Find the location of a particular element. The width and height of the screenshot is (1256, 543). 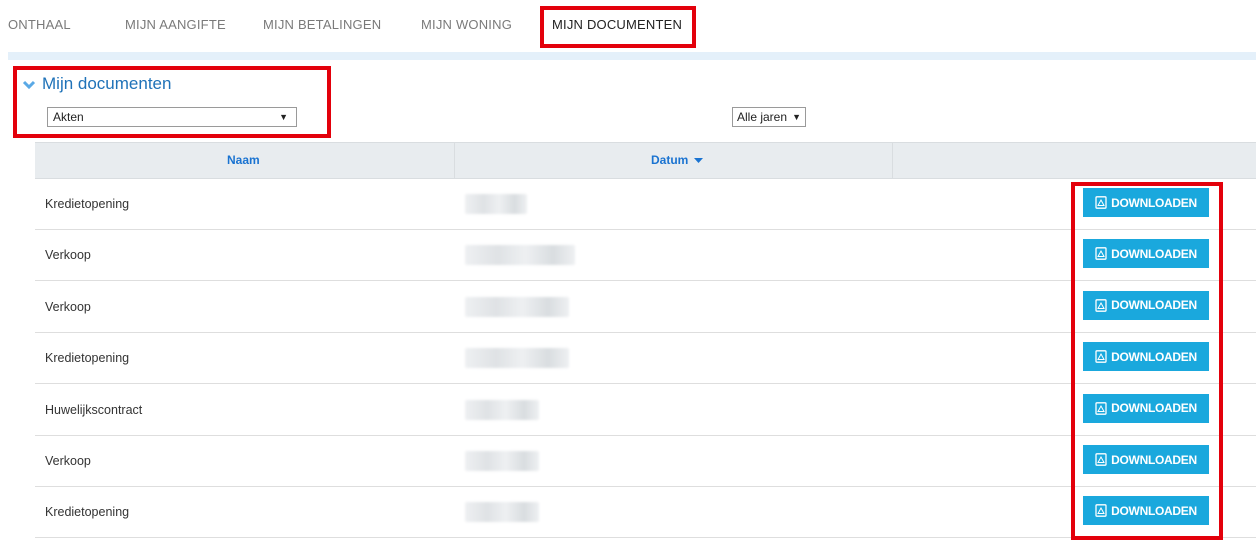

table-row: Huwelijkscontract DOWNLOADEN is located at coordinates (645, 410).